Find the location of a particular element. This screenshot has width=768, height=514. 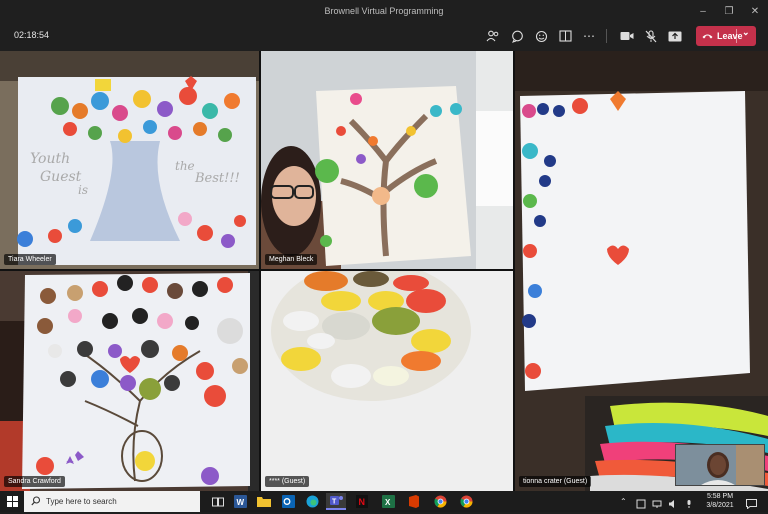

svg-text: T is located at coordinates (334, 502).